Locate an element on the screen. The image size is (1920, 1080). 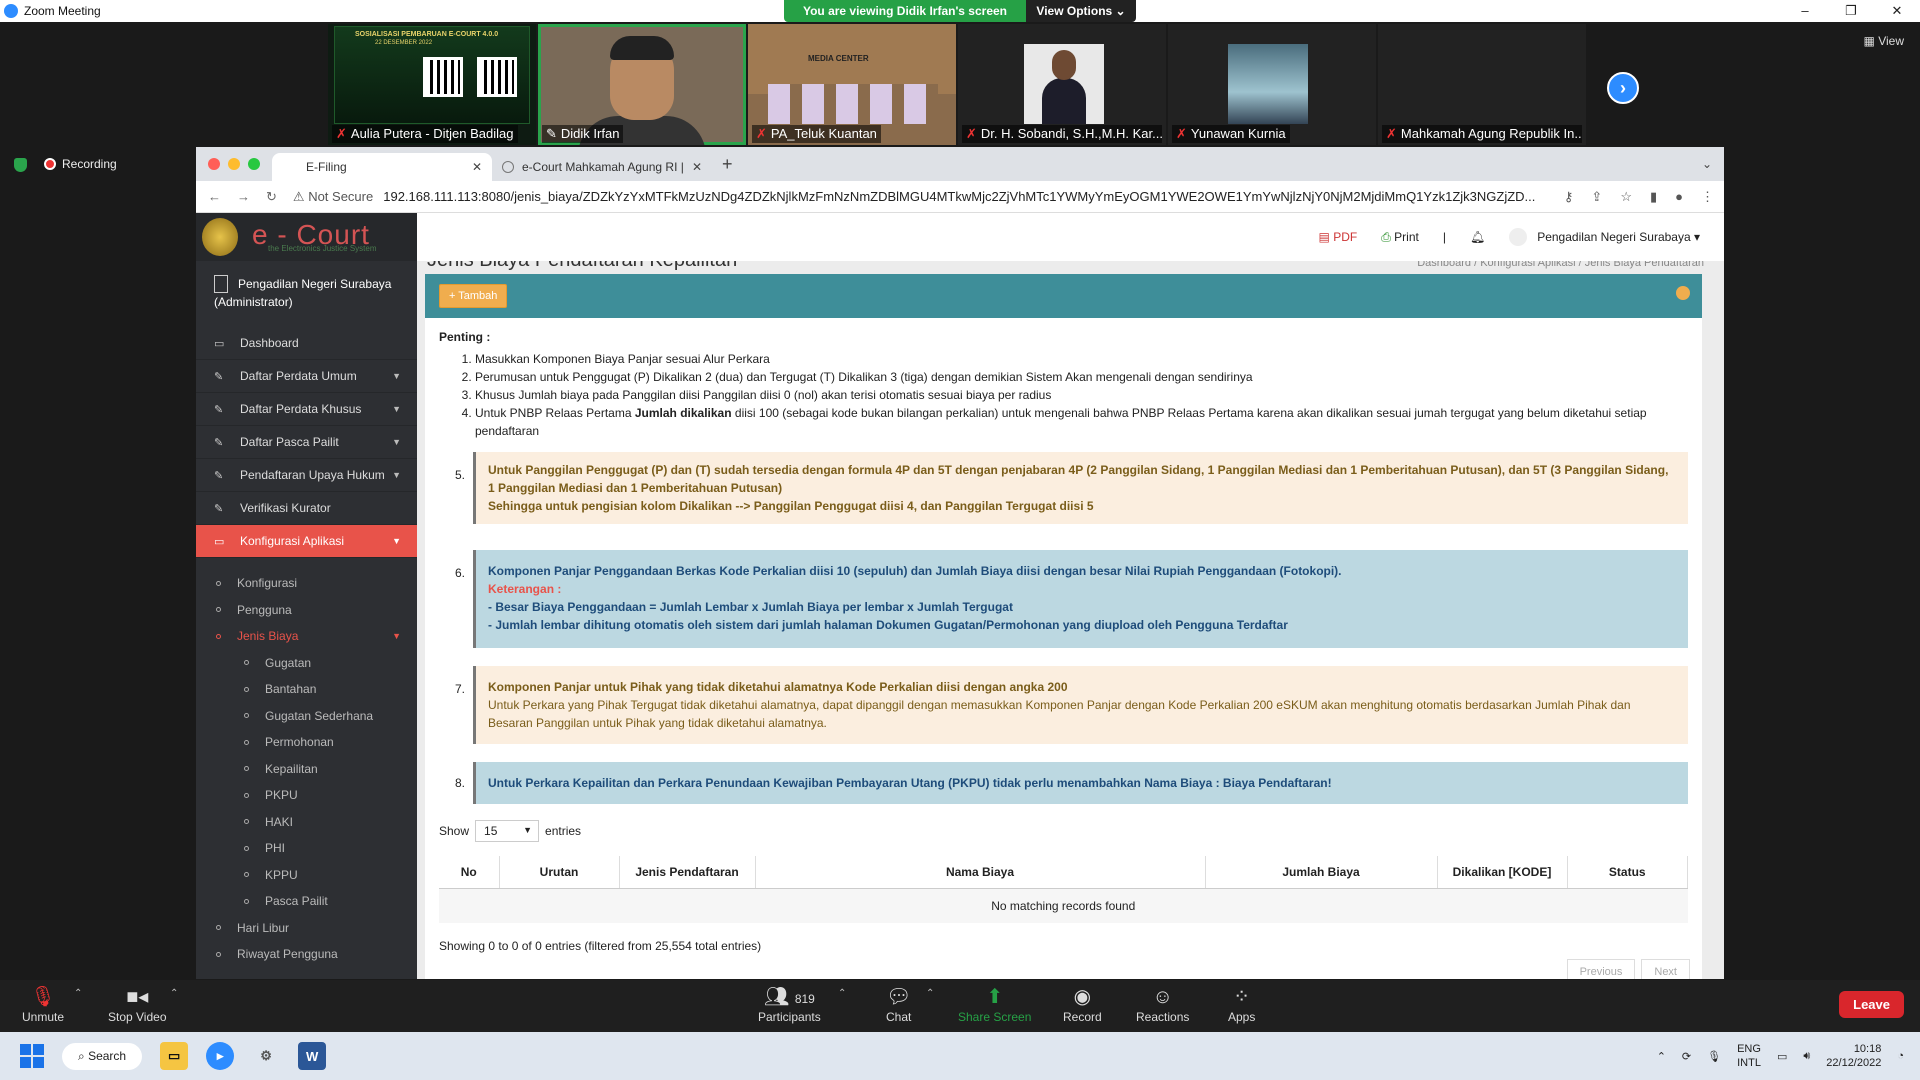
chevron-down-icon: ⌄ is located at coordinates (1707, 164).